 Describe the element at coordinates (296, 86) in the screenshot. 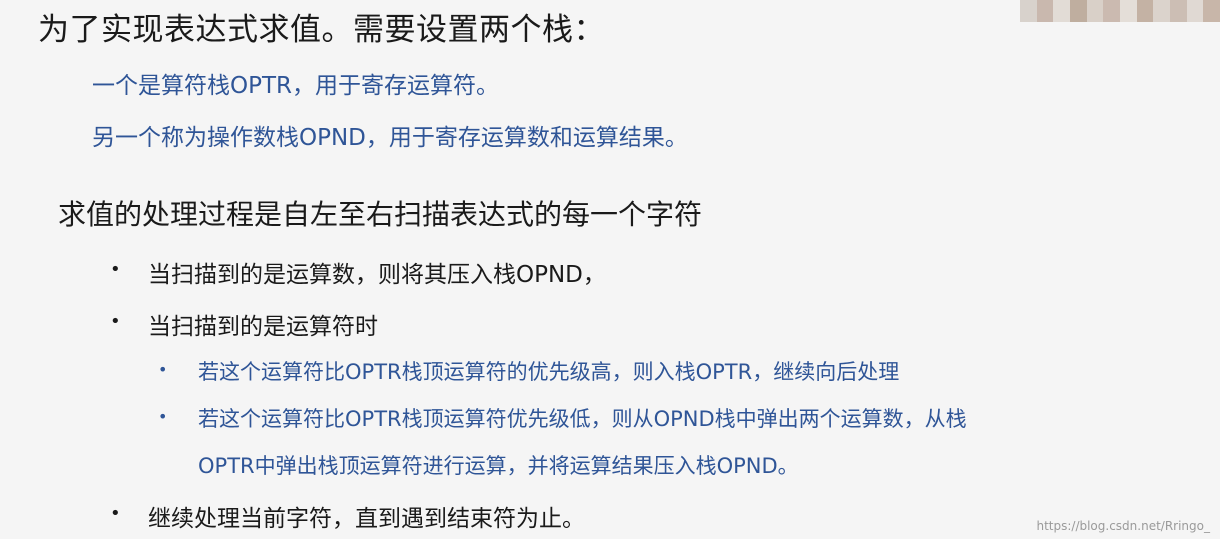

I see `optr-stack-description: 一个是算符栈OPTR，用于寄存运算符。` at that location.